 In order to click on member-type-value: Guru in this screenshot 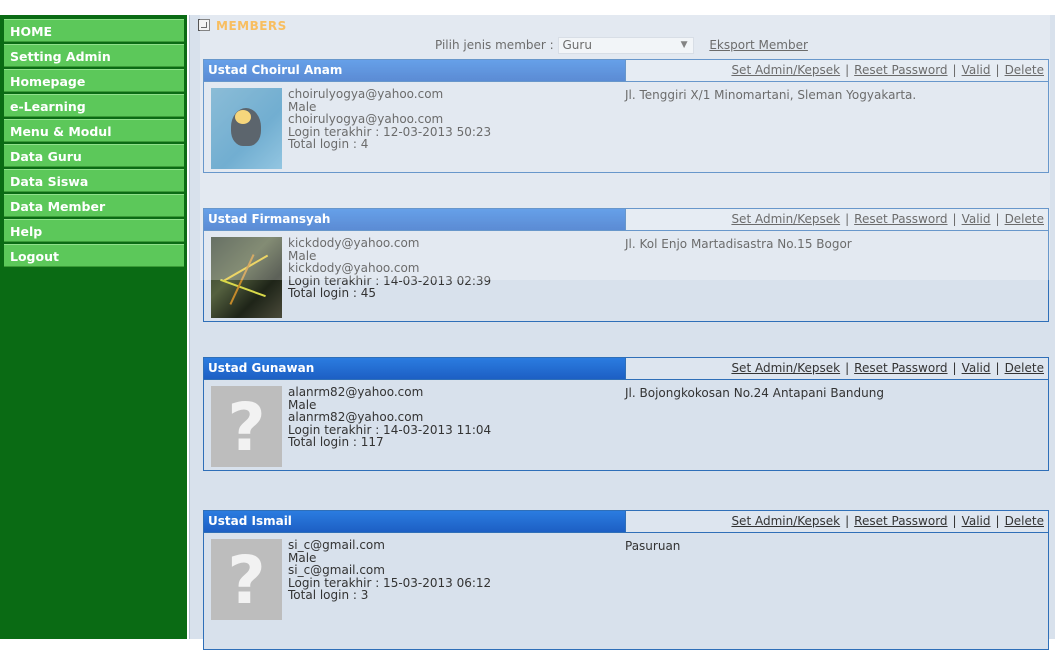, I will do `click(577, 45)`.